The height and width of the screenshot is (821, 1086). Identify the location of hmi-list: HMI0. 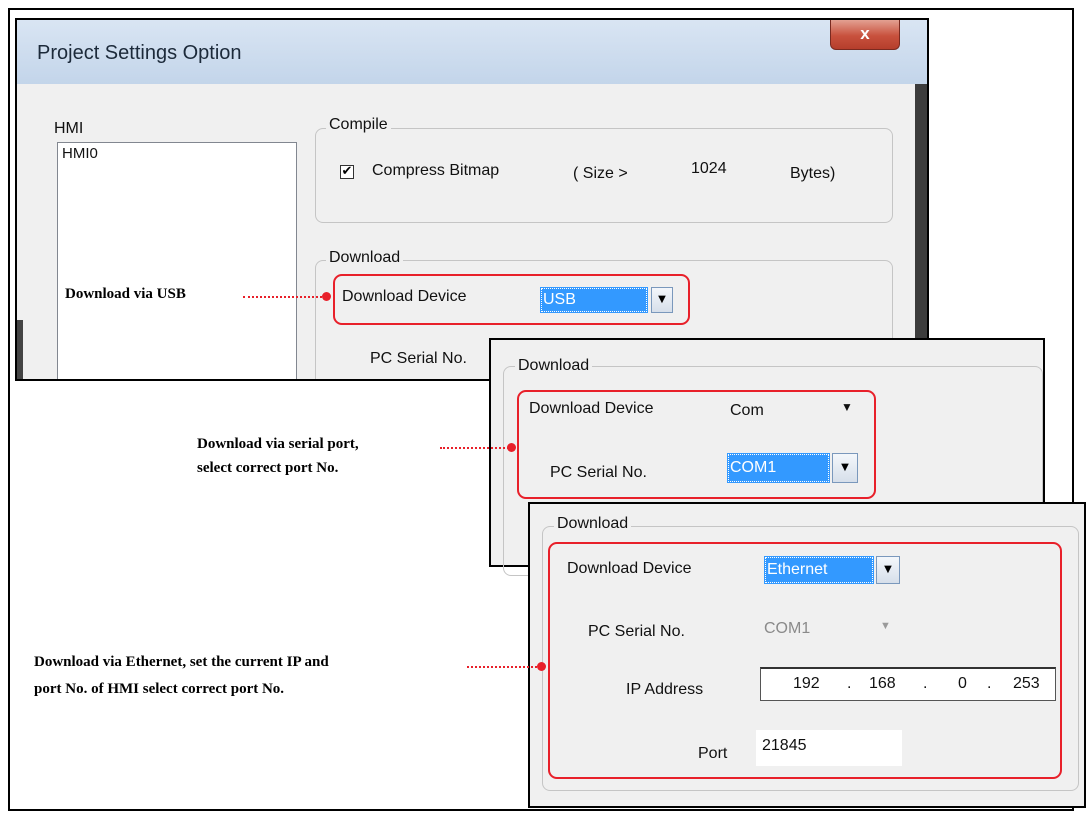
(177, 260).